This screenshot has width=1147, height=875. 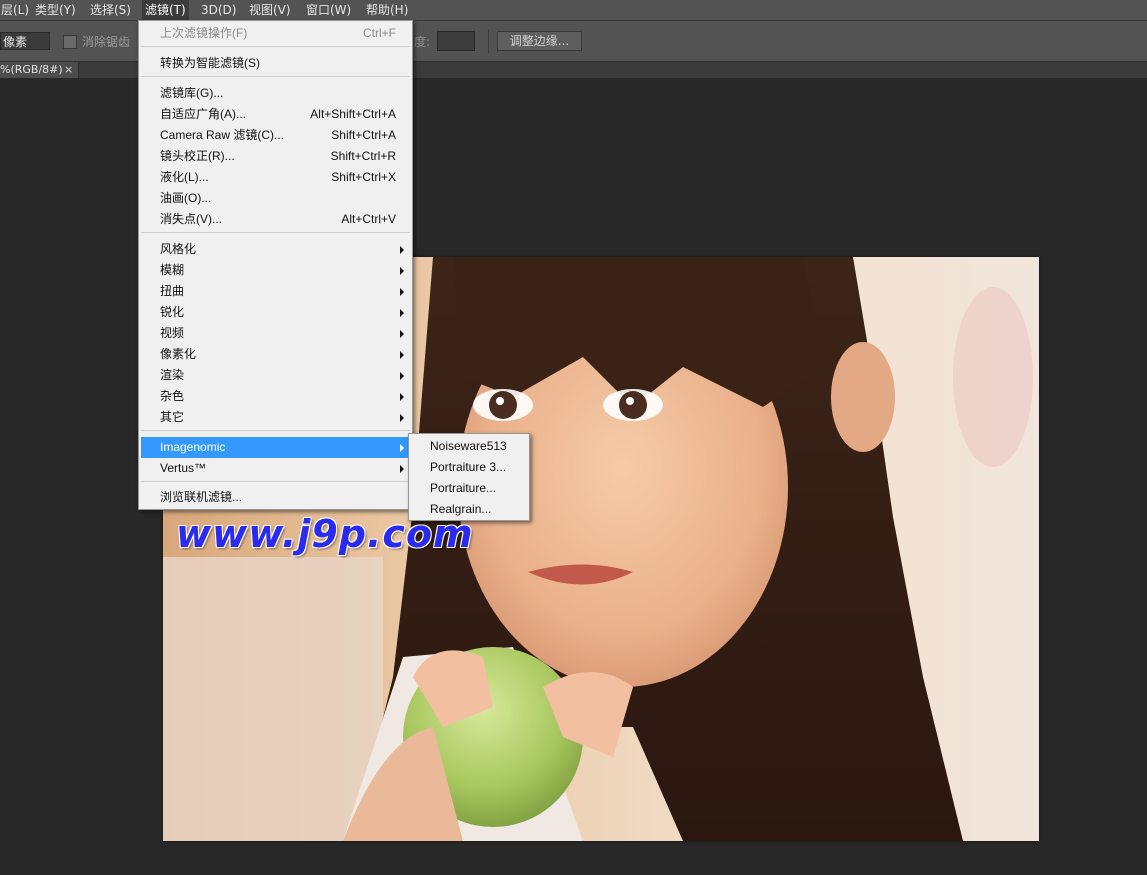 What do you see at coordinates (275, 468) in the screenshot?
I see `menu-item-vertus: Vertus™` at bounding box center [275, 468].